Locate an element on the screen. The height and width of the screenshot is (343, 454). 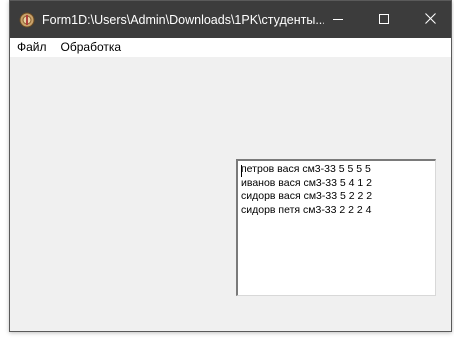
menu-item-file: Файл is located at coordinates (32, 47).